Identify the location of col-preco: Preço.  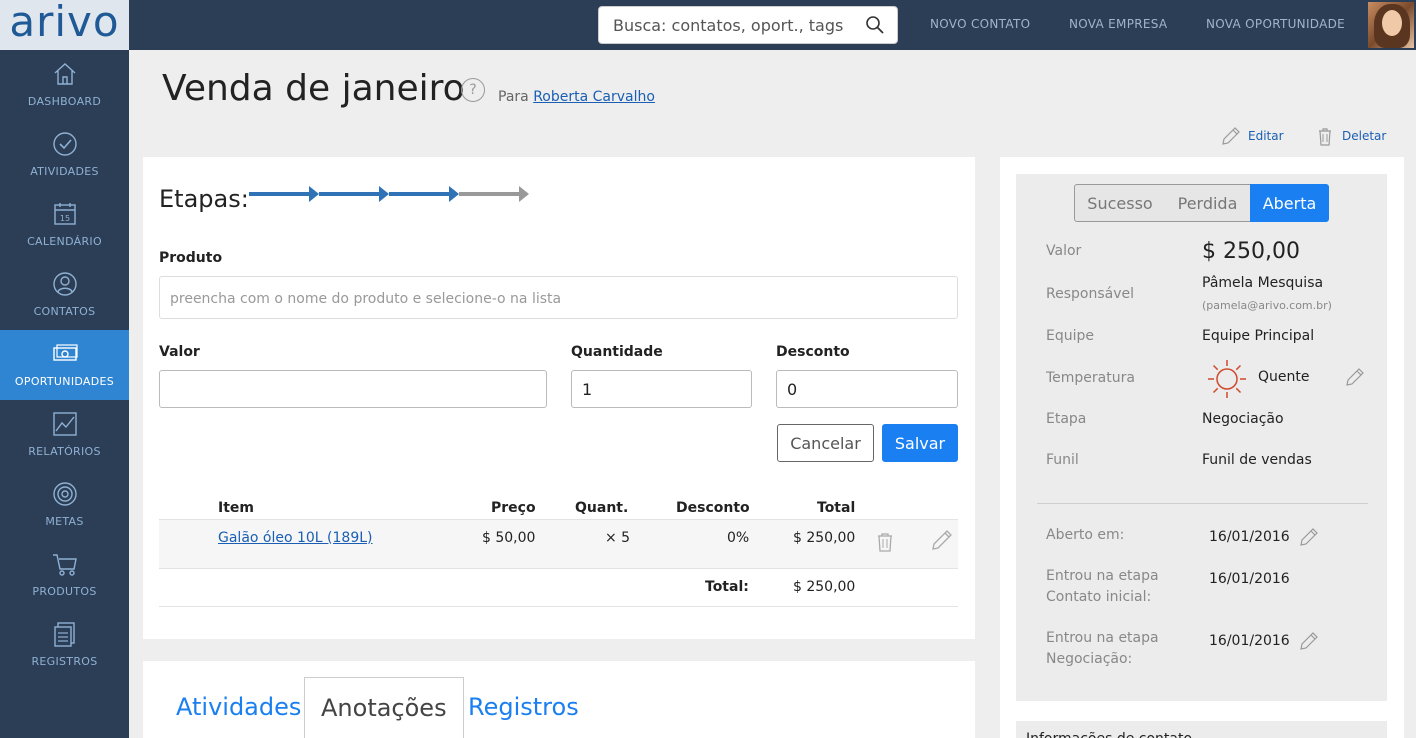
(513, 508).